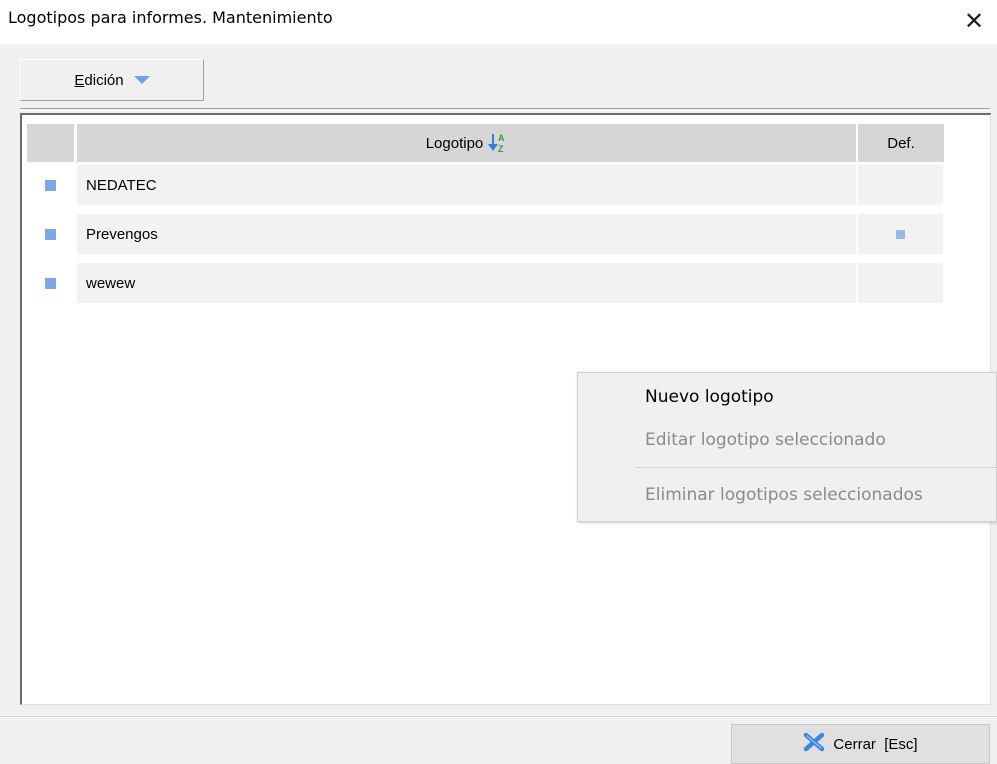  What do you see at coordinates (974, 21) in the screenshot?
I see `close-icon: ✕` at bounding box center [974, 21].